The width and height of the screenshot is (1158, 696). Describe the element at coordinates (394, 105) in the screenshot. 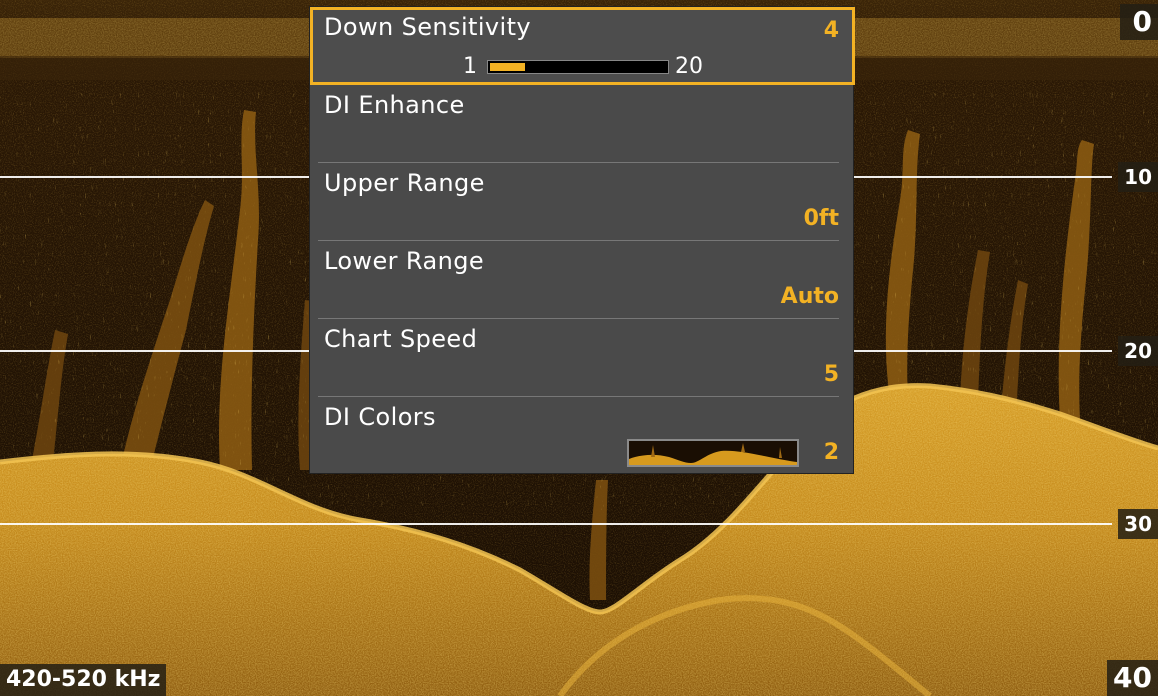

I see `menu-item-label: DI Enhance` at that location.